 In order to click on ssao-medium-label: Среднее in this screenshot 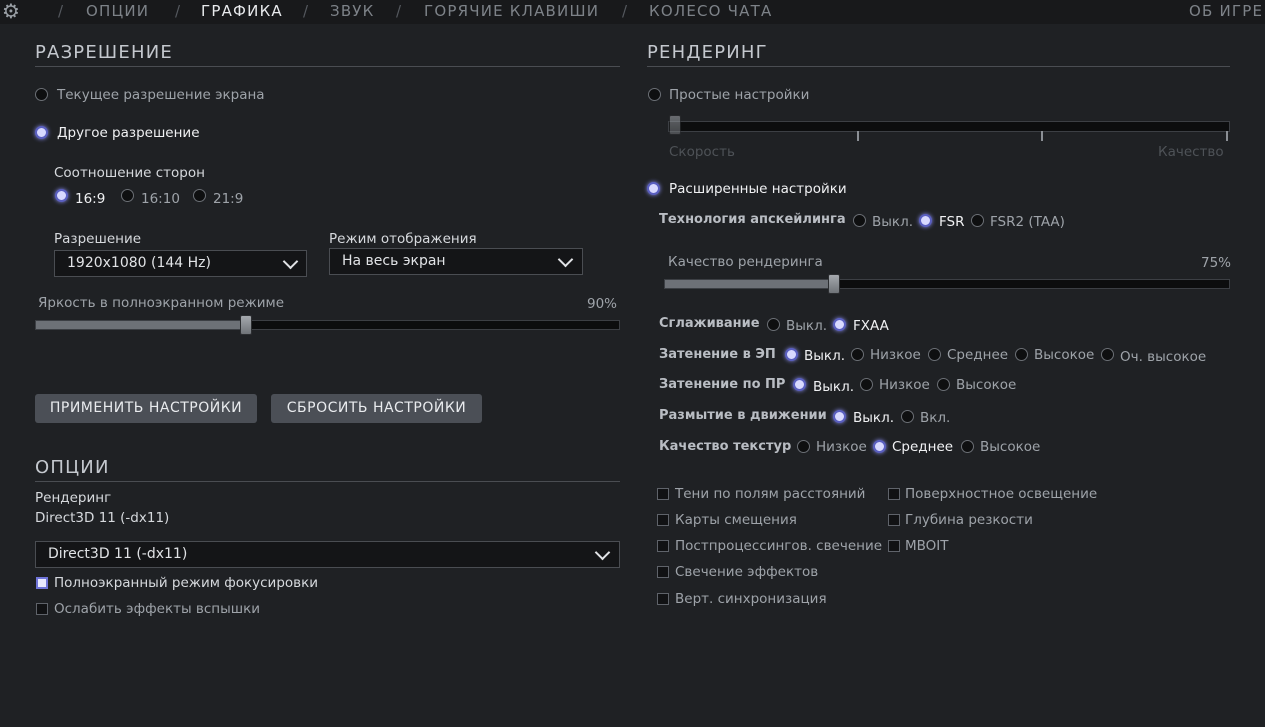, I will do `click(978, 355)`.